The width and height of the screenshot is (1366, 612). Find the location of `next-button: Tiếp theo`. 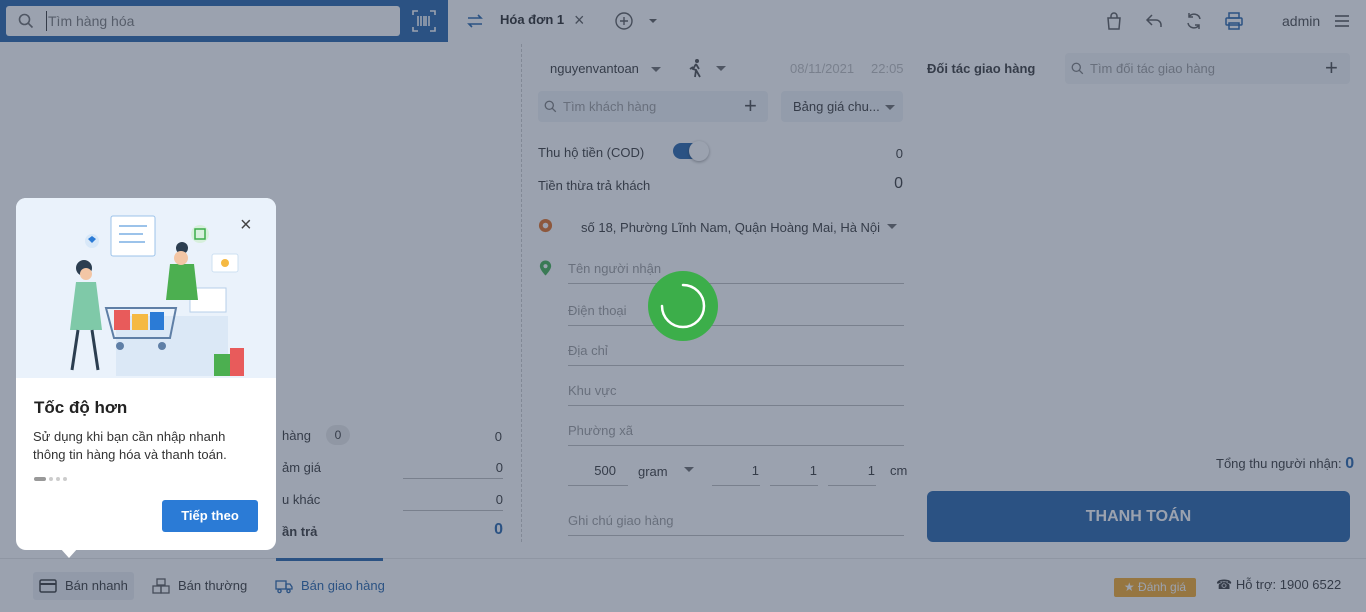

next-button: Tiếp theo is located at coordinates (210, 516).